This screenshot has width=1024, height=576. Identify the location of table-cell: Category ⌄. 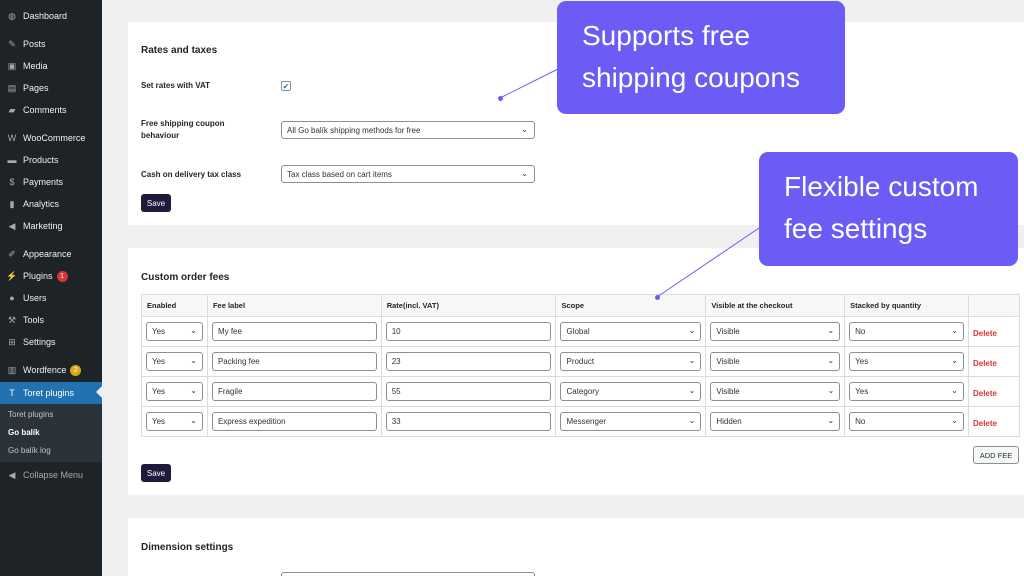
(631, 391).